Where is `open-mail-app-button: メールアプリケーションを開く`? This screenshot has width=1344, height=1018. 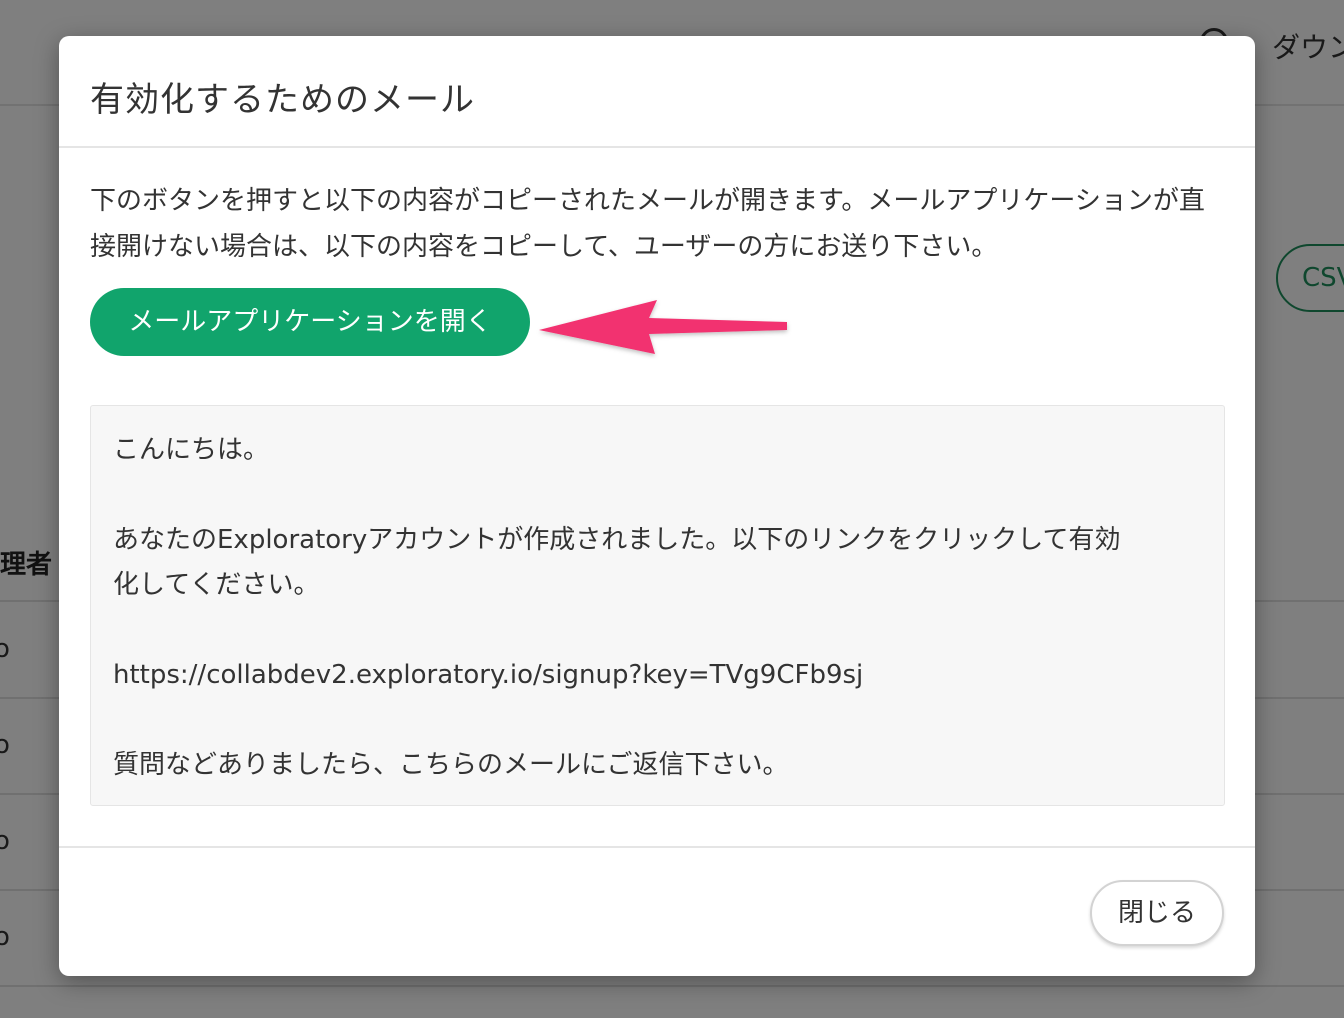 open-mail-app-button: メールアプリケーションを開く is located at coordinates (310, 322).